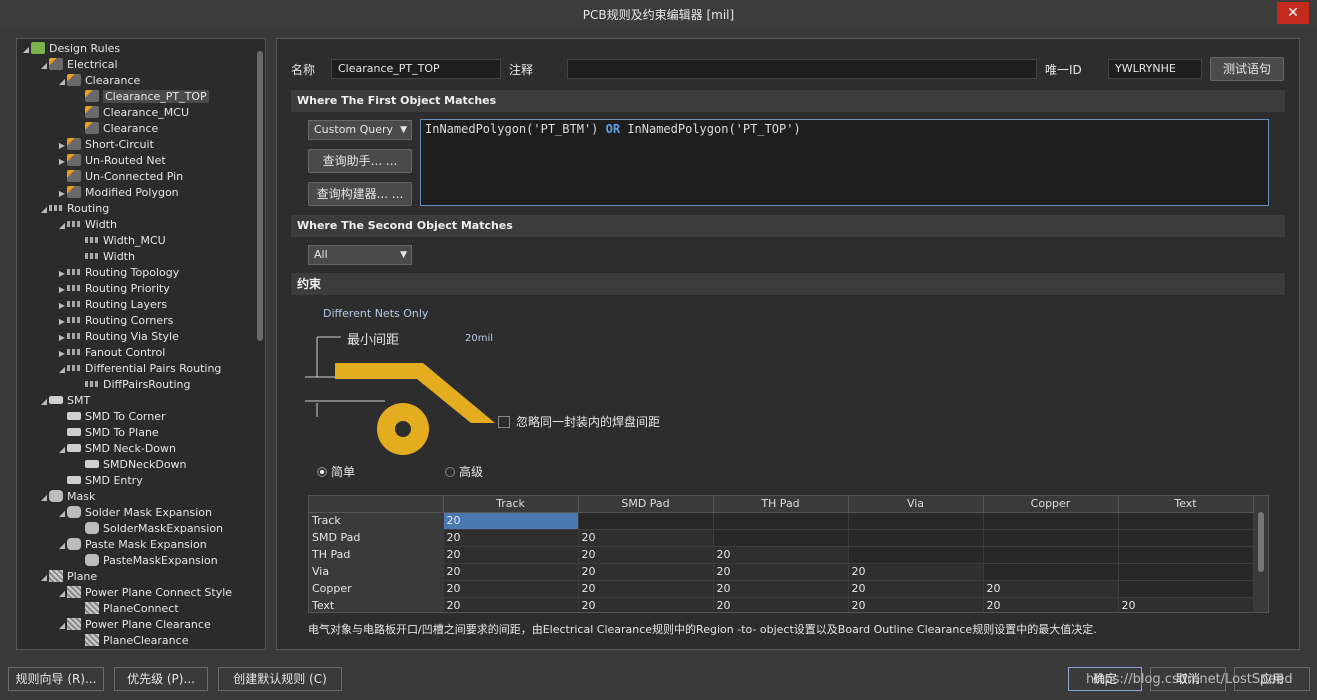 This screenshot has height=700, width=1317. Describe the element at coordinates (360, 255) in the screenshot. I see `second-match-combo: All ▼` at that location.